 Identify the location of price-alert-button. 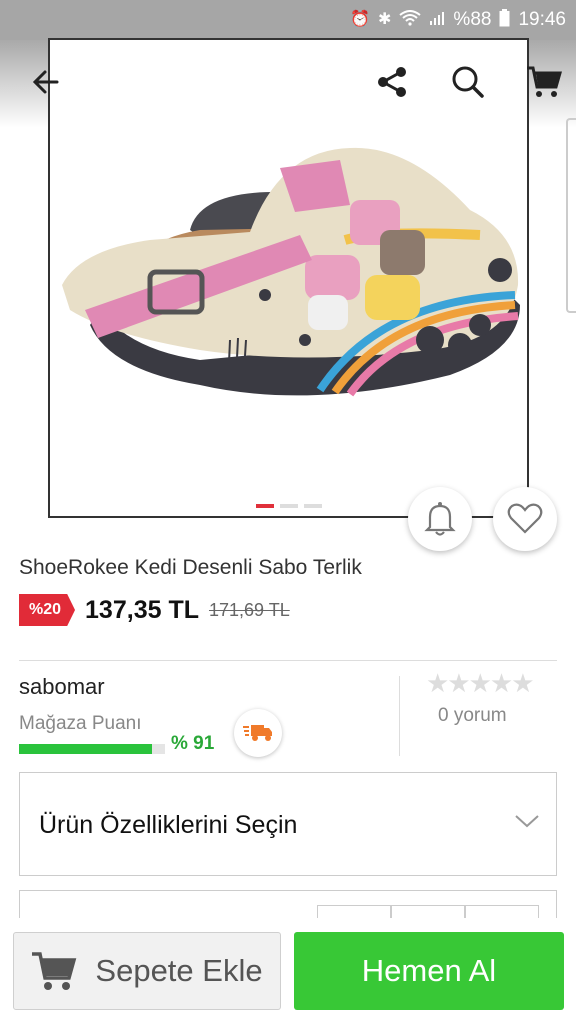
(440, 519).